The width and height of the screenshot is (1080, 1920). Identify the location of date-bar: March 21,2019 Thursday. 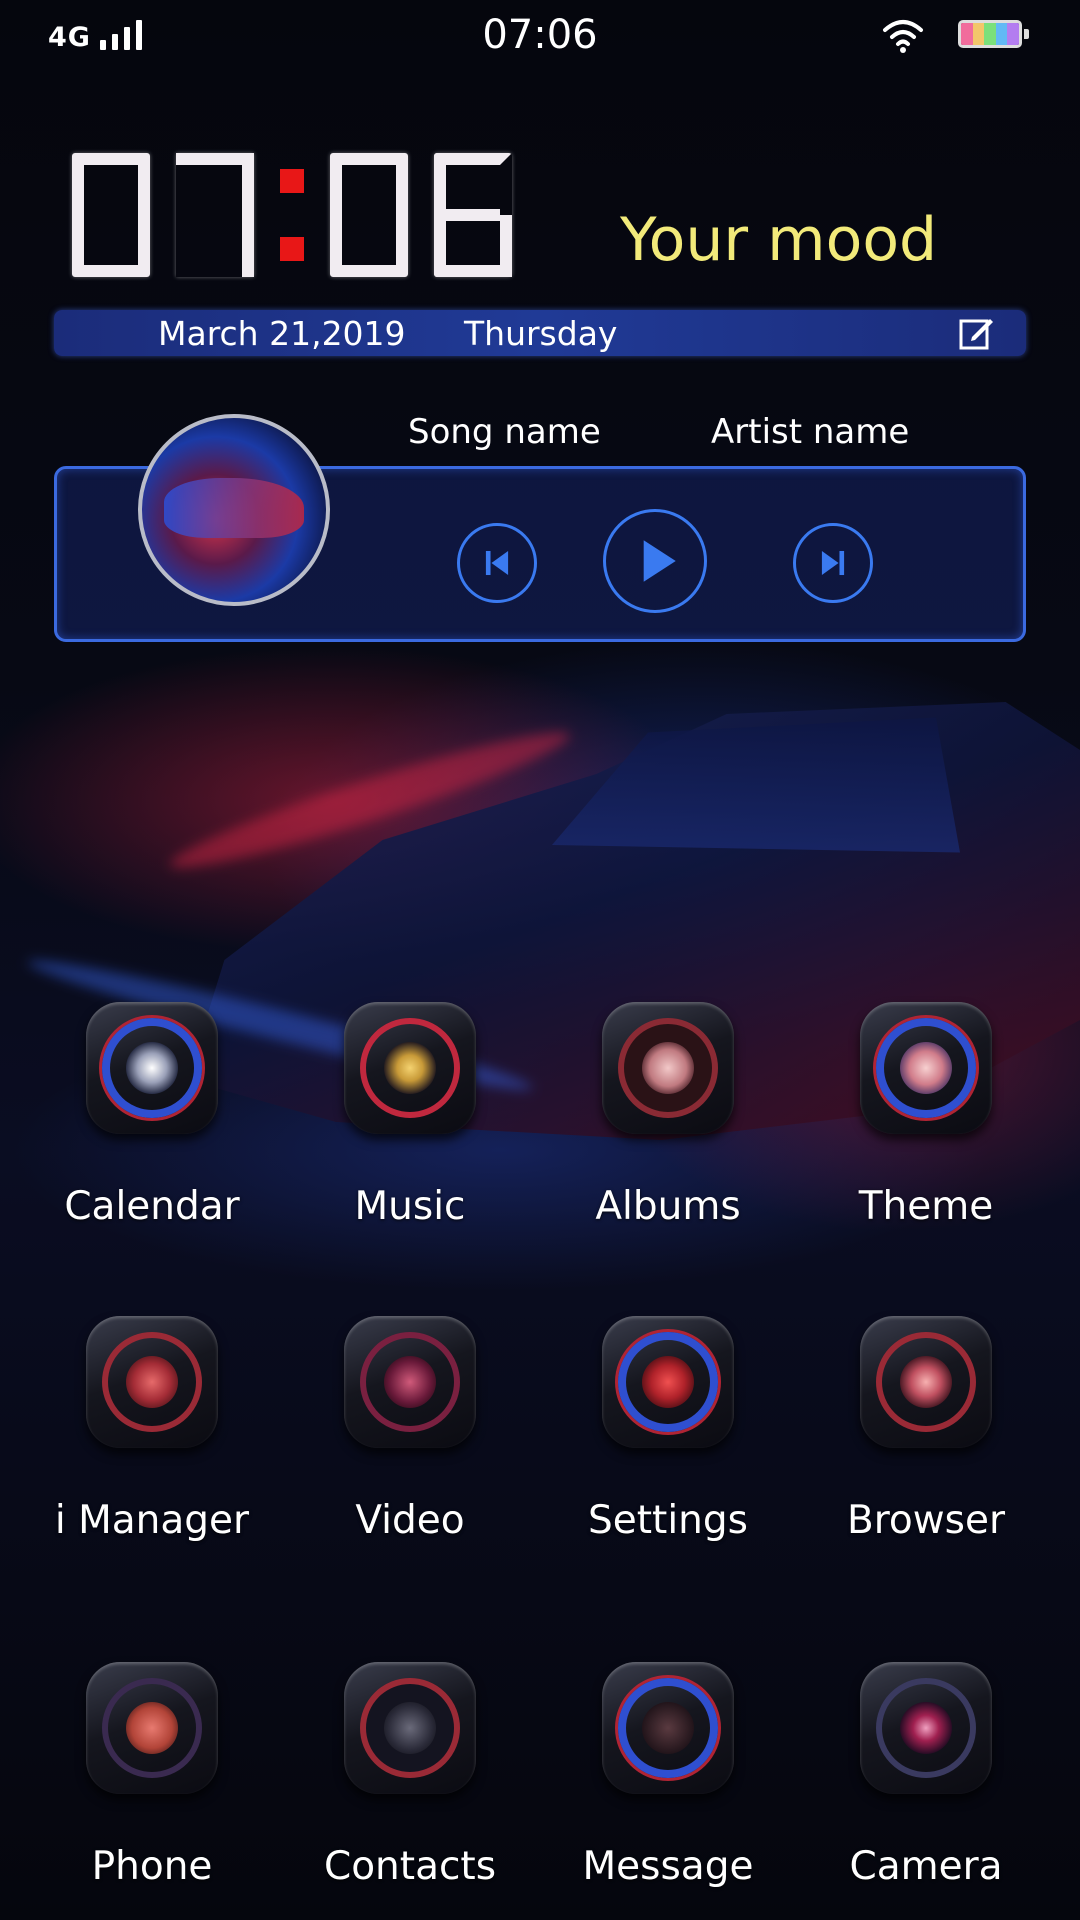
(540, 333).